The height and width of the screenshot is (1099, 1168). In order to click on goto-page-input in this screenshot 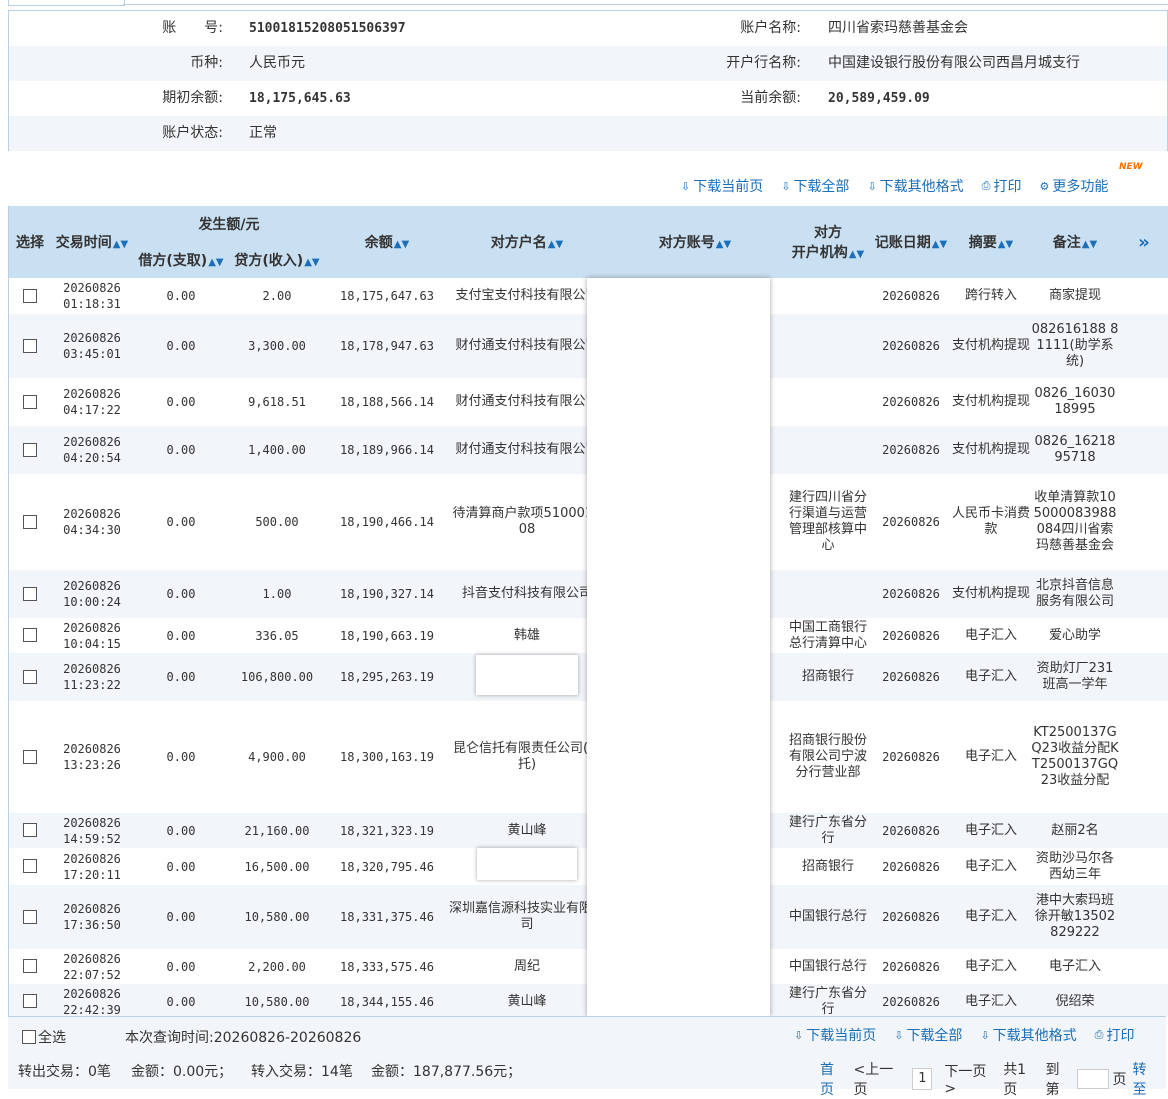, I will do `click(1093, 1079)`.